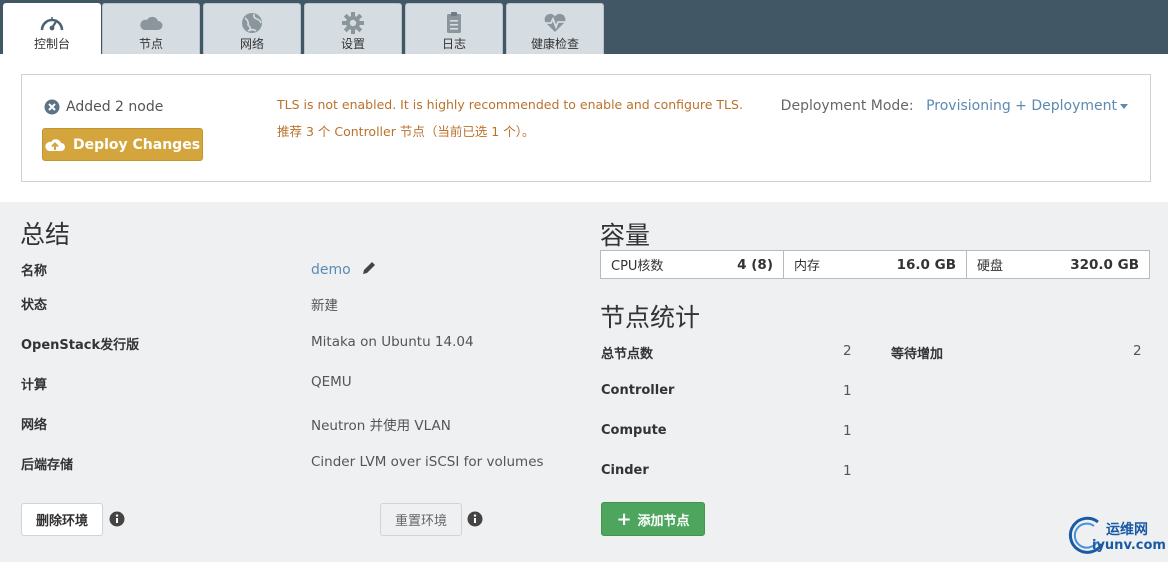 The image size is (1168, 562). I want to click on site-watermark: 运维网 iyunv.com, so click(1116, 536).